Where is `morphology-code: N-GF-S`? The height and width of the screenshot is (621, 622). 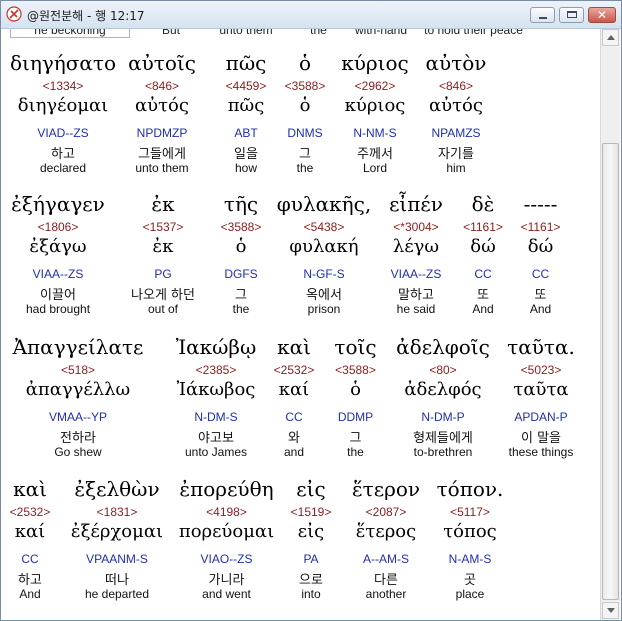 morphology-code: N-GF-S is located at coordinates (324, 274).